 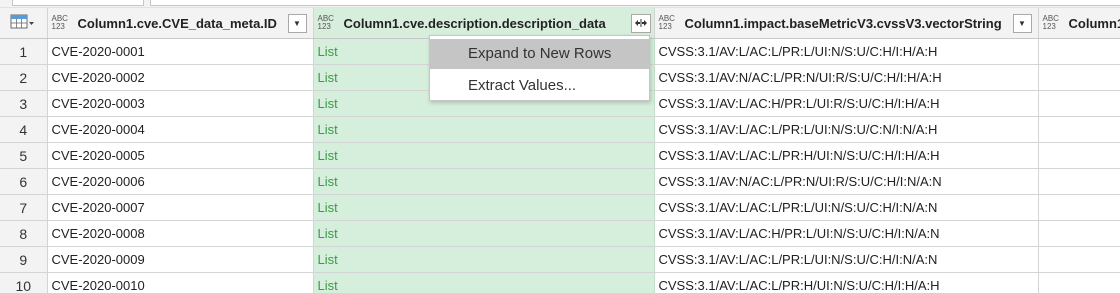 What do you see at coordinates (635, 3) in the screenshot?
I see `formula-bar` at bounding box center [635, 3].